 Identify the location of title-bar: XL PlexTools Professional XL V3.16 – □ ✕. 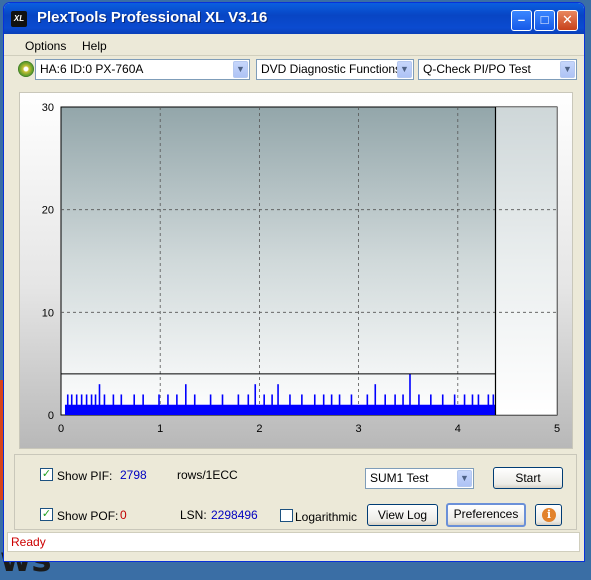
(294, 18).